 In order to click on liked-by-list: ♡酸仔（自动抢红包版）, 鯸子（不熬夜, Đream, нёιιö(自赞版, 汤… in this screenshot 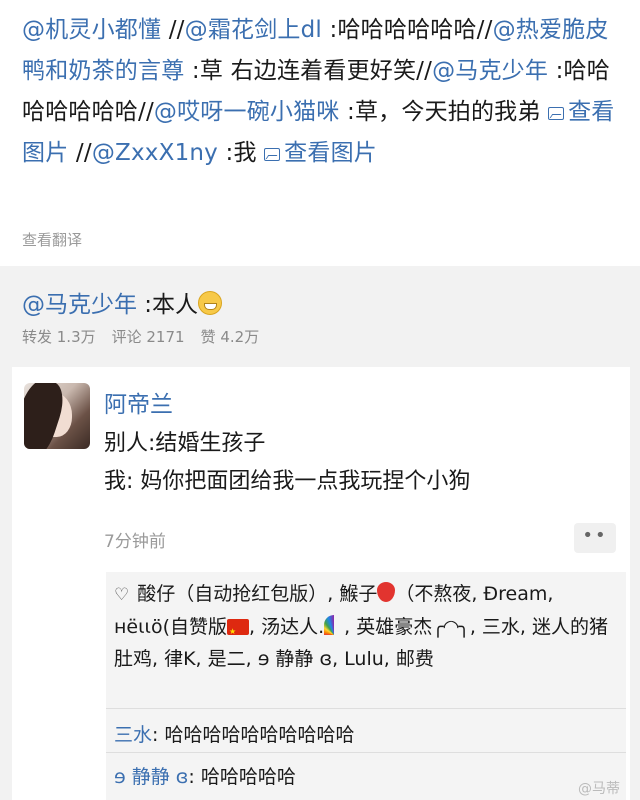, I will do `click(364, 626)`.